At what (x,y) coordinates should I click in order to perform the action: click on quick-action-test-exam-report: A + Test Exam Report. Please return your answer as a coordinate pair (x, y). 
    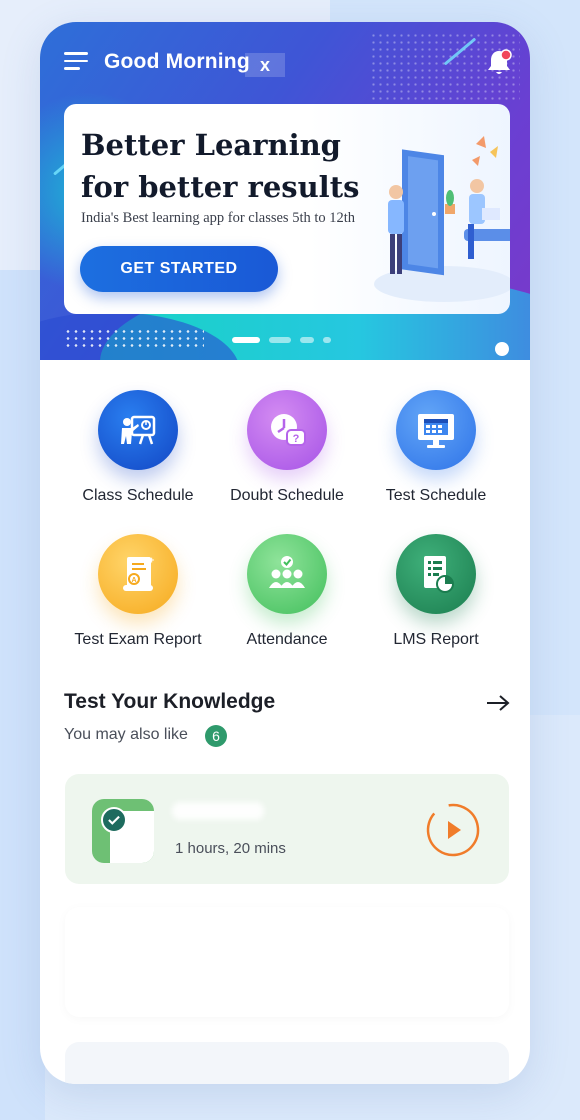
    Looking at the image, I should click on (138, 591).